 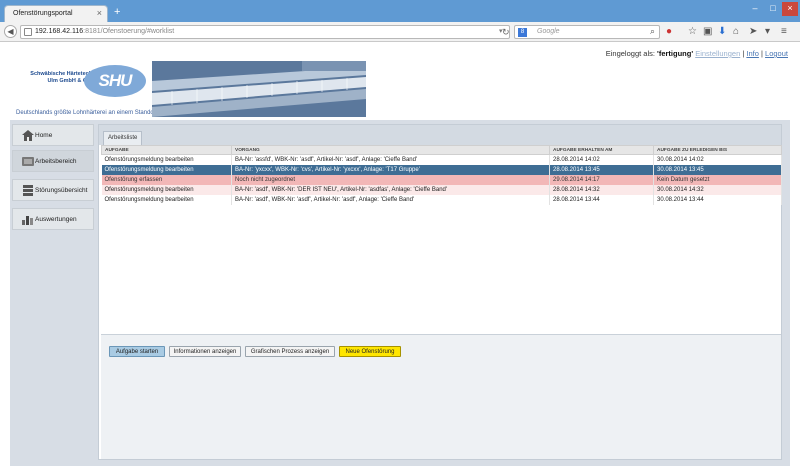 What do you see at coordinates (205, 351) in the screenshot?
I see `show-info-button: Informationen anzeigen` at bounding box center [205, 351].